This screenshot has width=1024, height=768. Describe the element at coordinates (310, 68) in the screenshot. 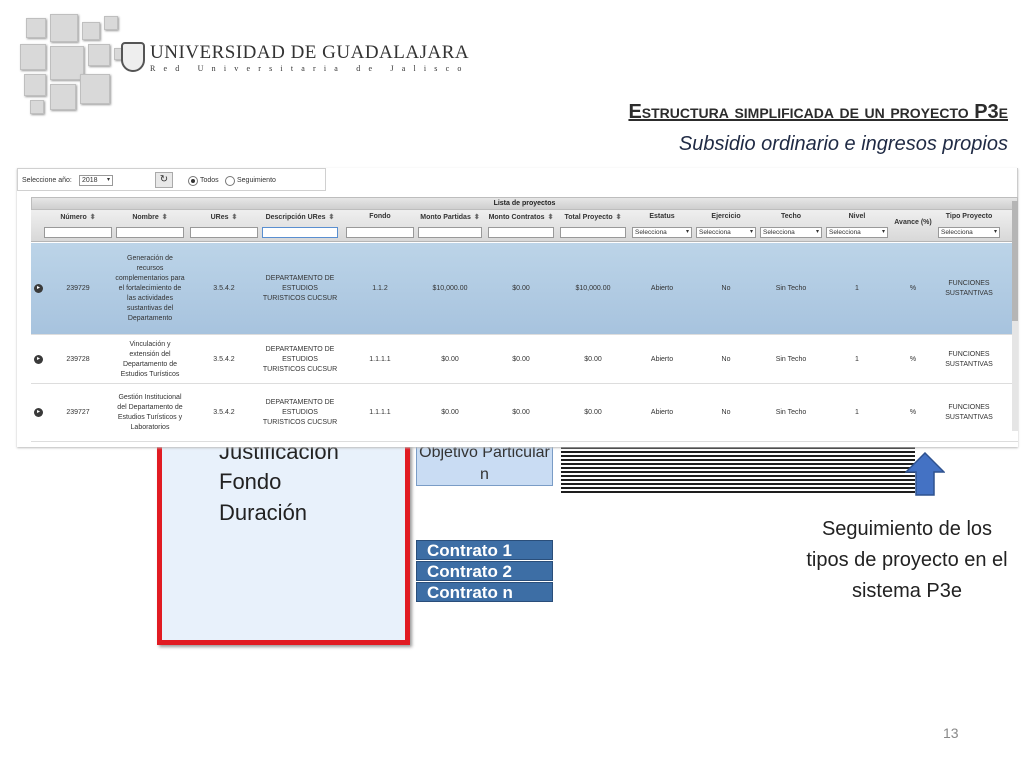

I see `university-subtitle: Red Universitaria de Jalisco` at that location.